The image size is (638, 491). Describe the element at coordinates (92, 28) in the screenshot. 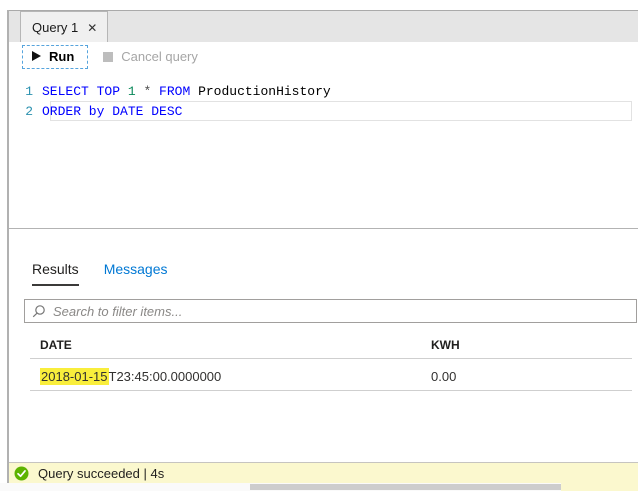

I see `close-icon: ✕` at that location.